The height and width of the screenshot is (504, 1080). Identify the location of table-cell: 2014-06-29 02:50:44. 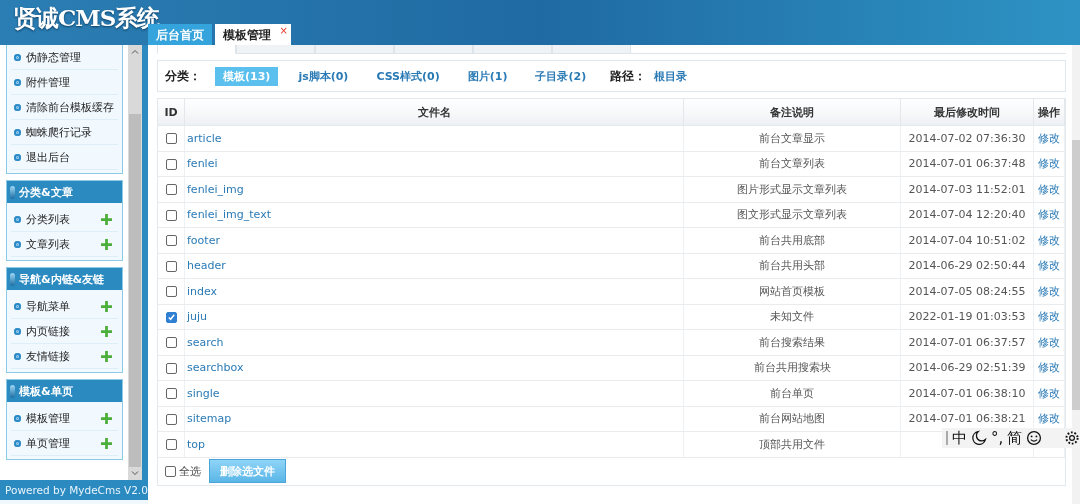
(967, 266).